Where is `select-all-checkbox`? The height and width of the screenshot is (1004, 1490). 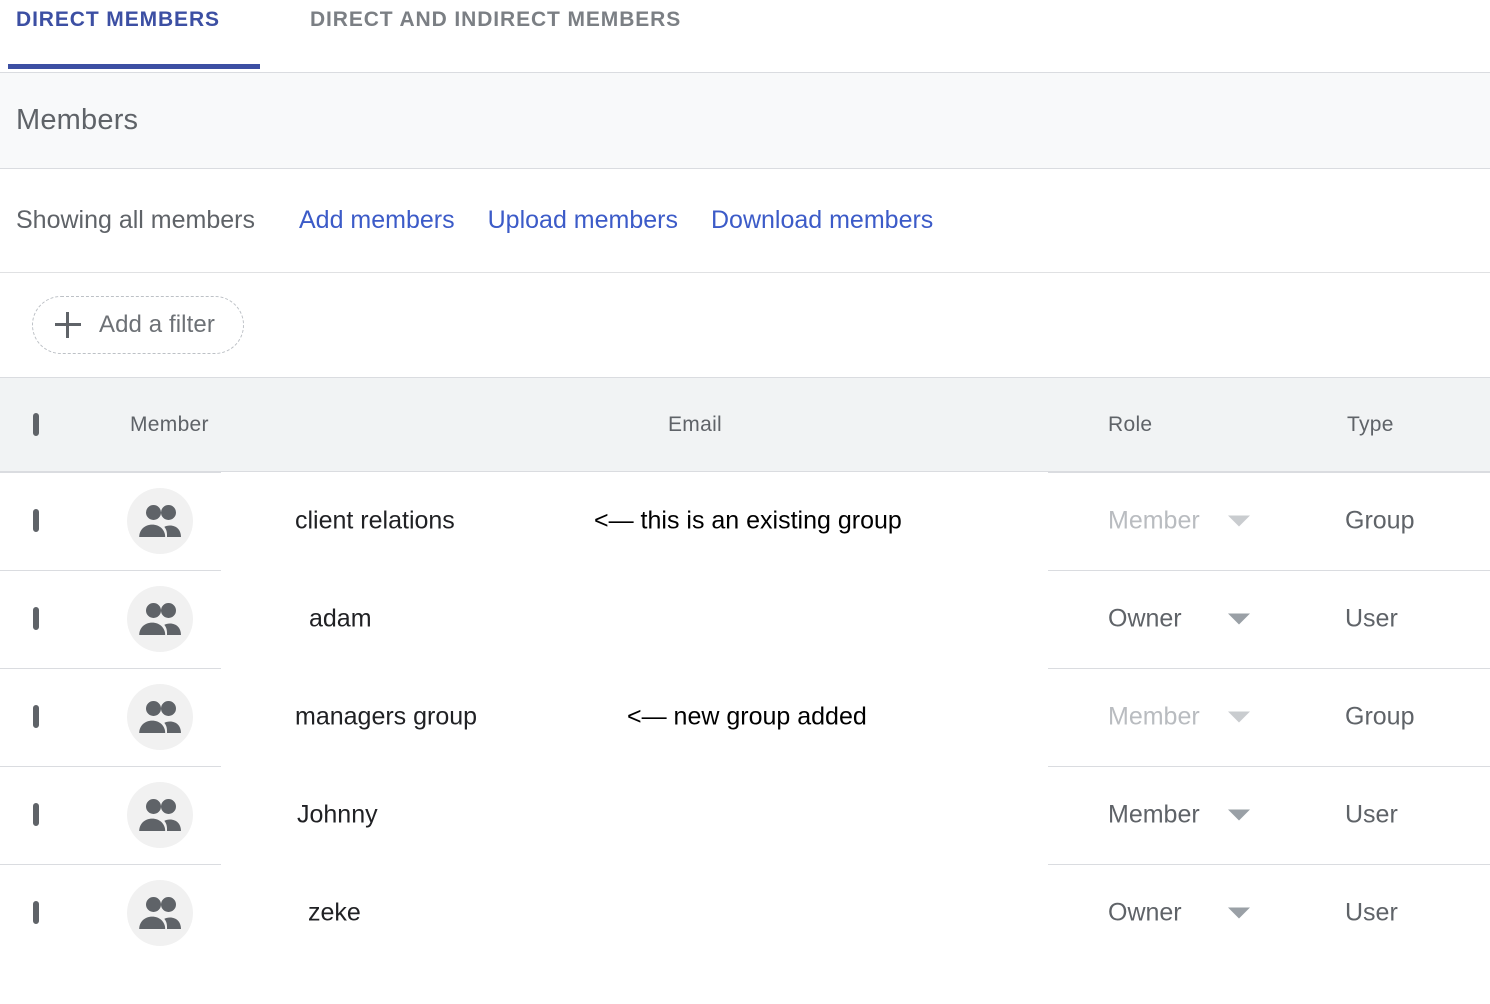 select-all-checkbox is located at coordinates (36, 424).